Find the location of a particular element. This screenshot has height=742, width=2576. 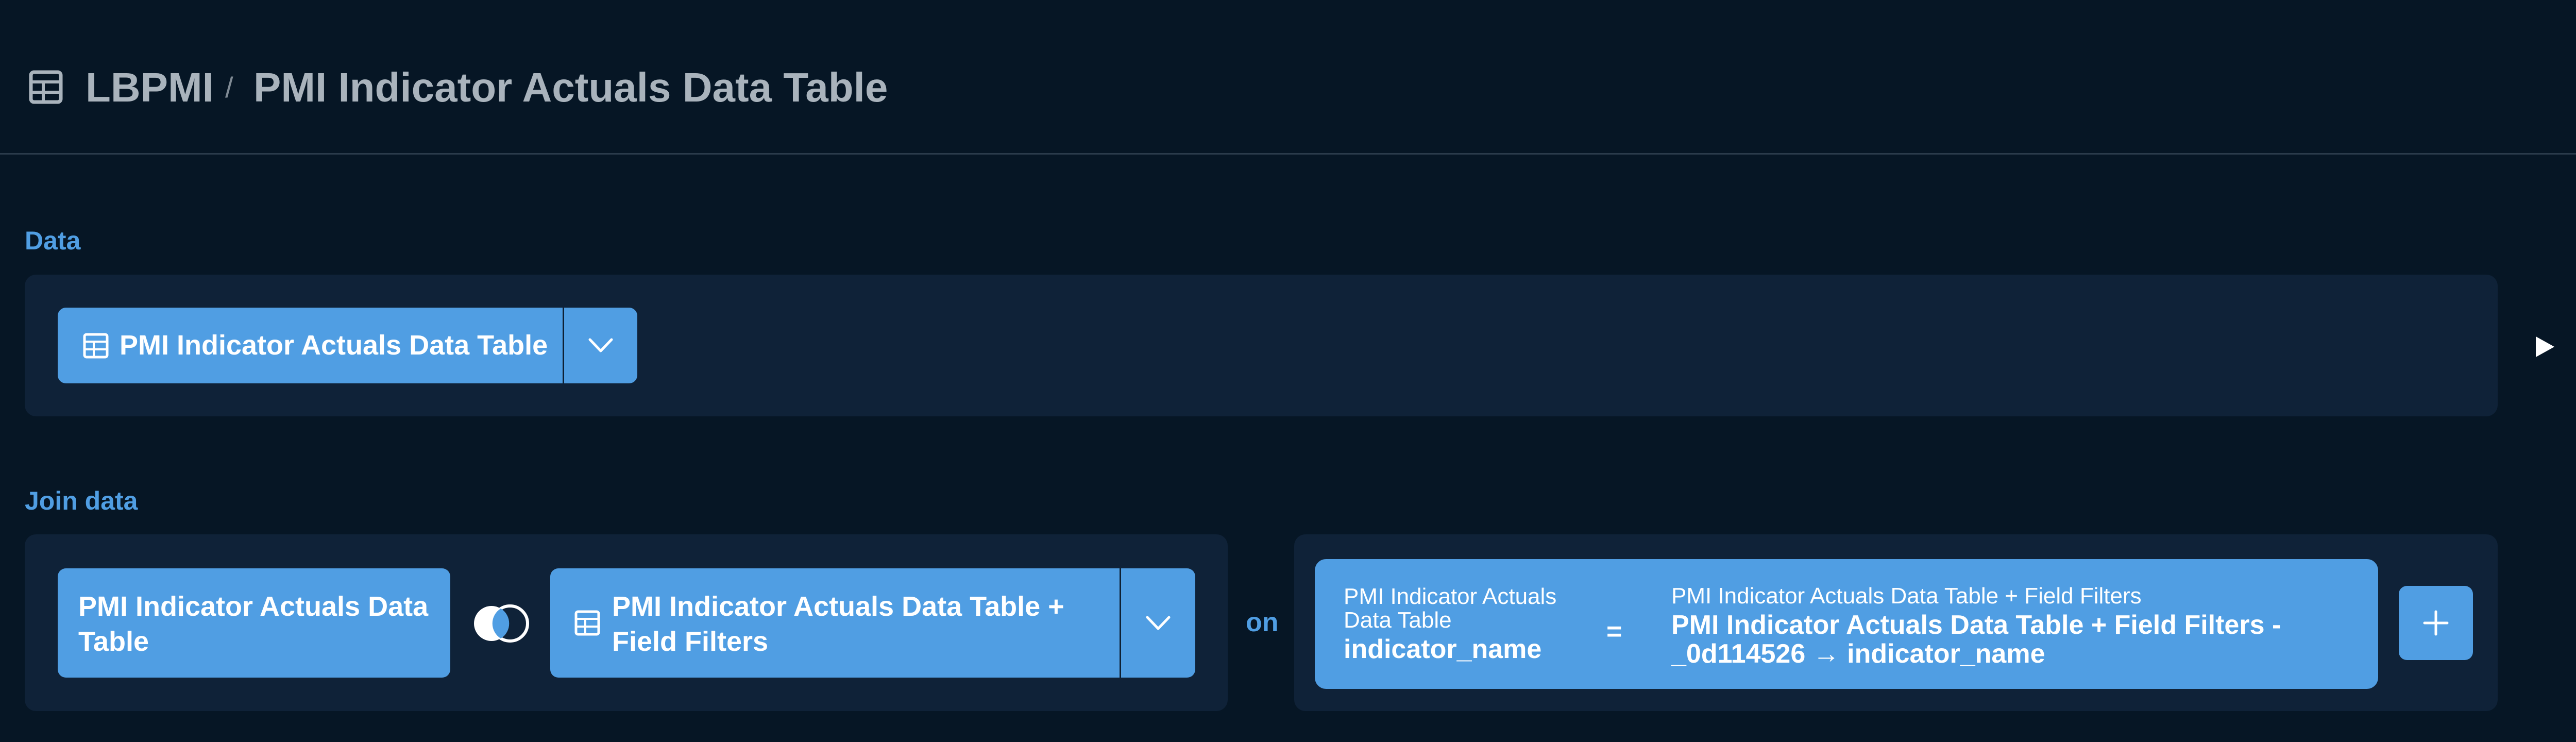

condition-operator: = is located at coordinates (1614, 632).